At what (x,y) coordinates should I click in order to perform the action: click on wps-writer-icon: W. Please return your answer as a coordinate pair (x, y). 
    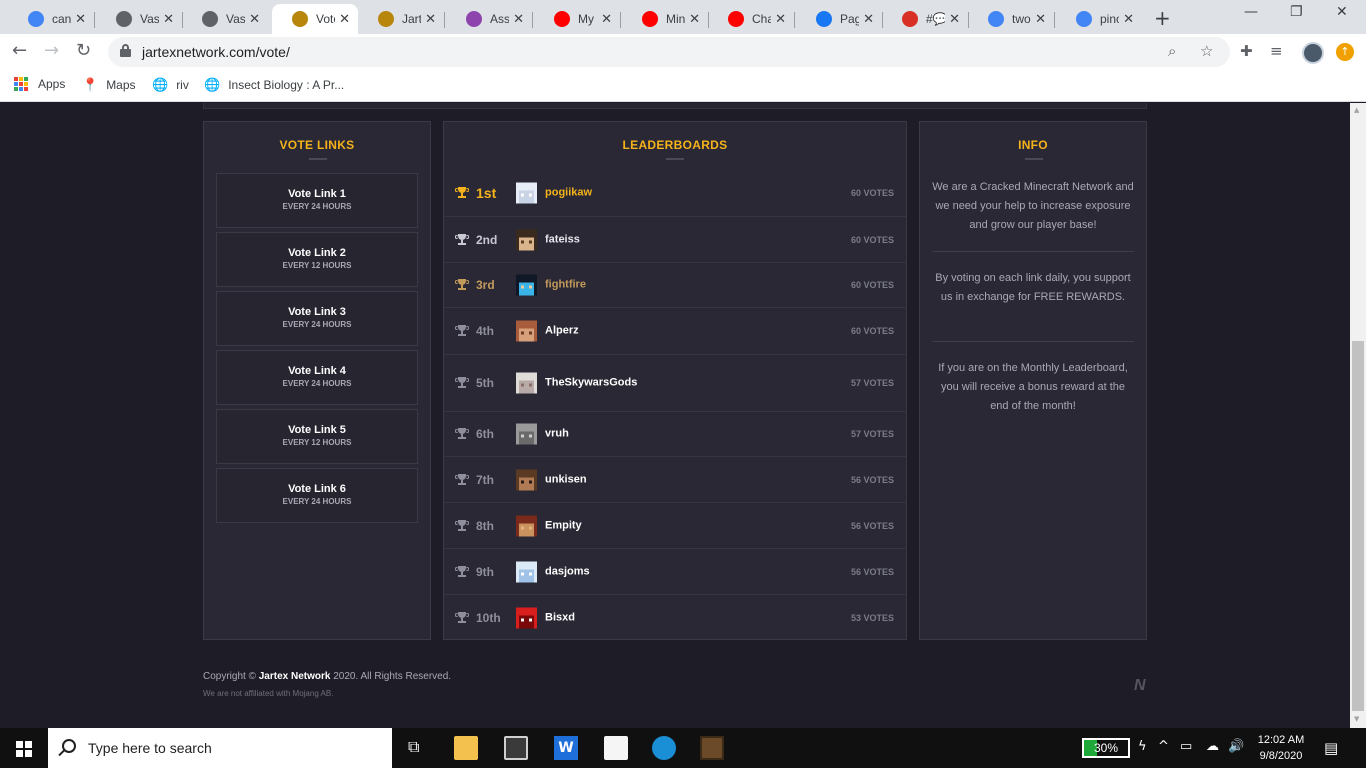
    Looking at the image, I should click on (566, 748).